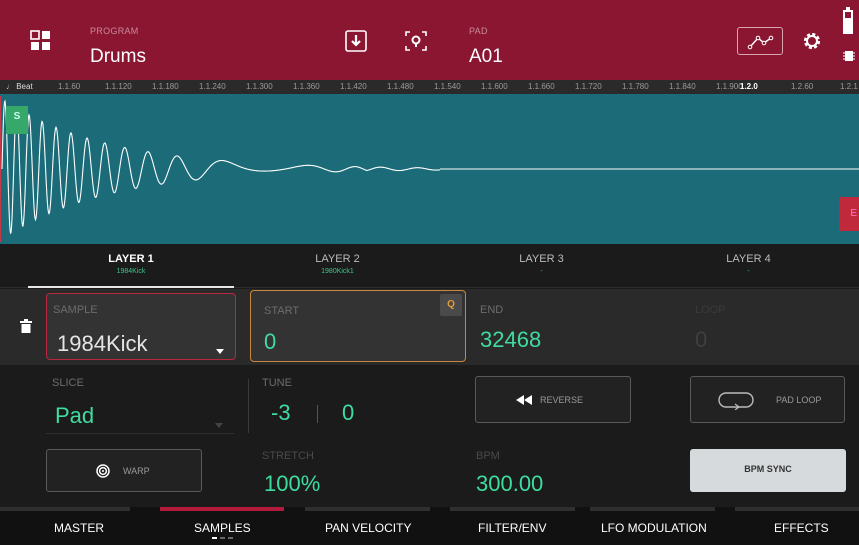 The width and height of the screenshot is (859, 545). I want to click on start-label: START, so click(282, 311).